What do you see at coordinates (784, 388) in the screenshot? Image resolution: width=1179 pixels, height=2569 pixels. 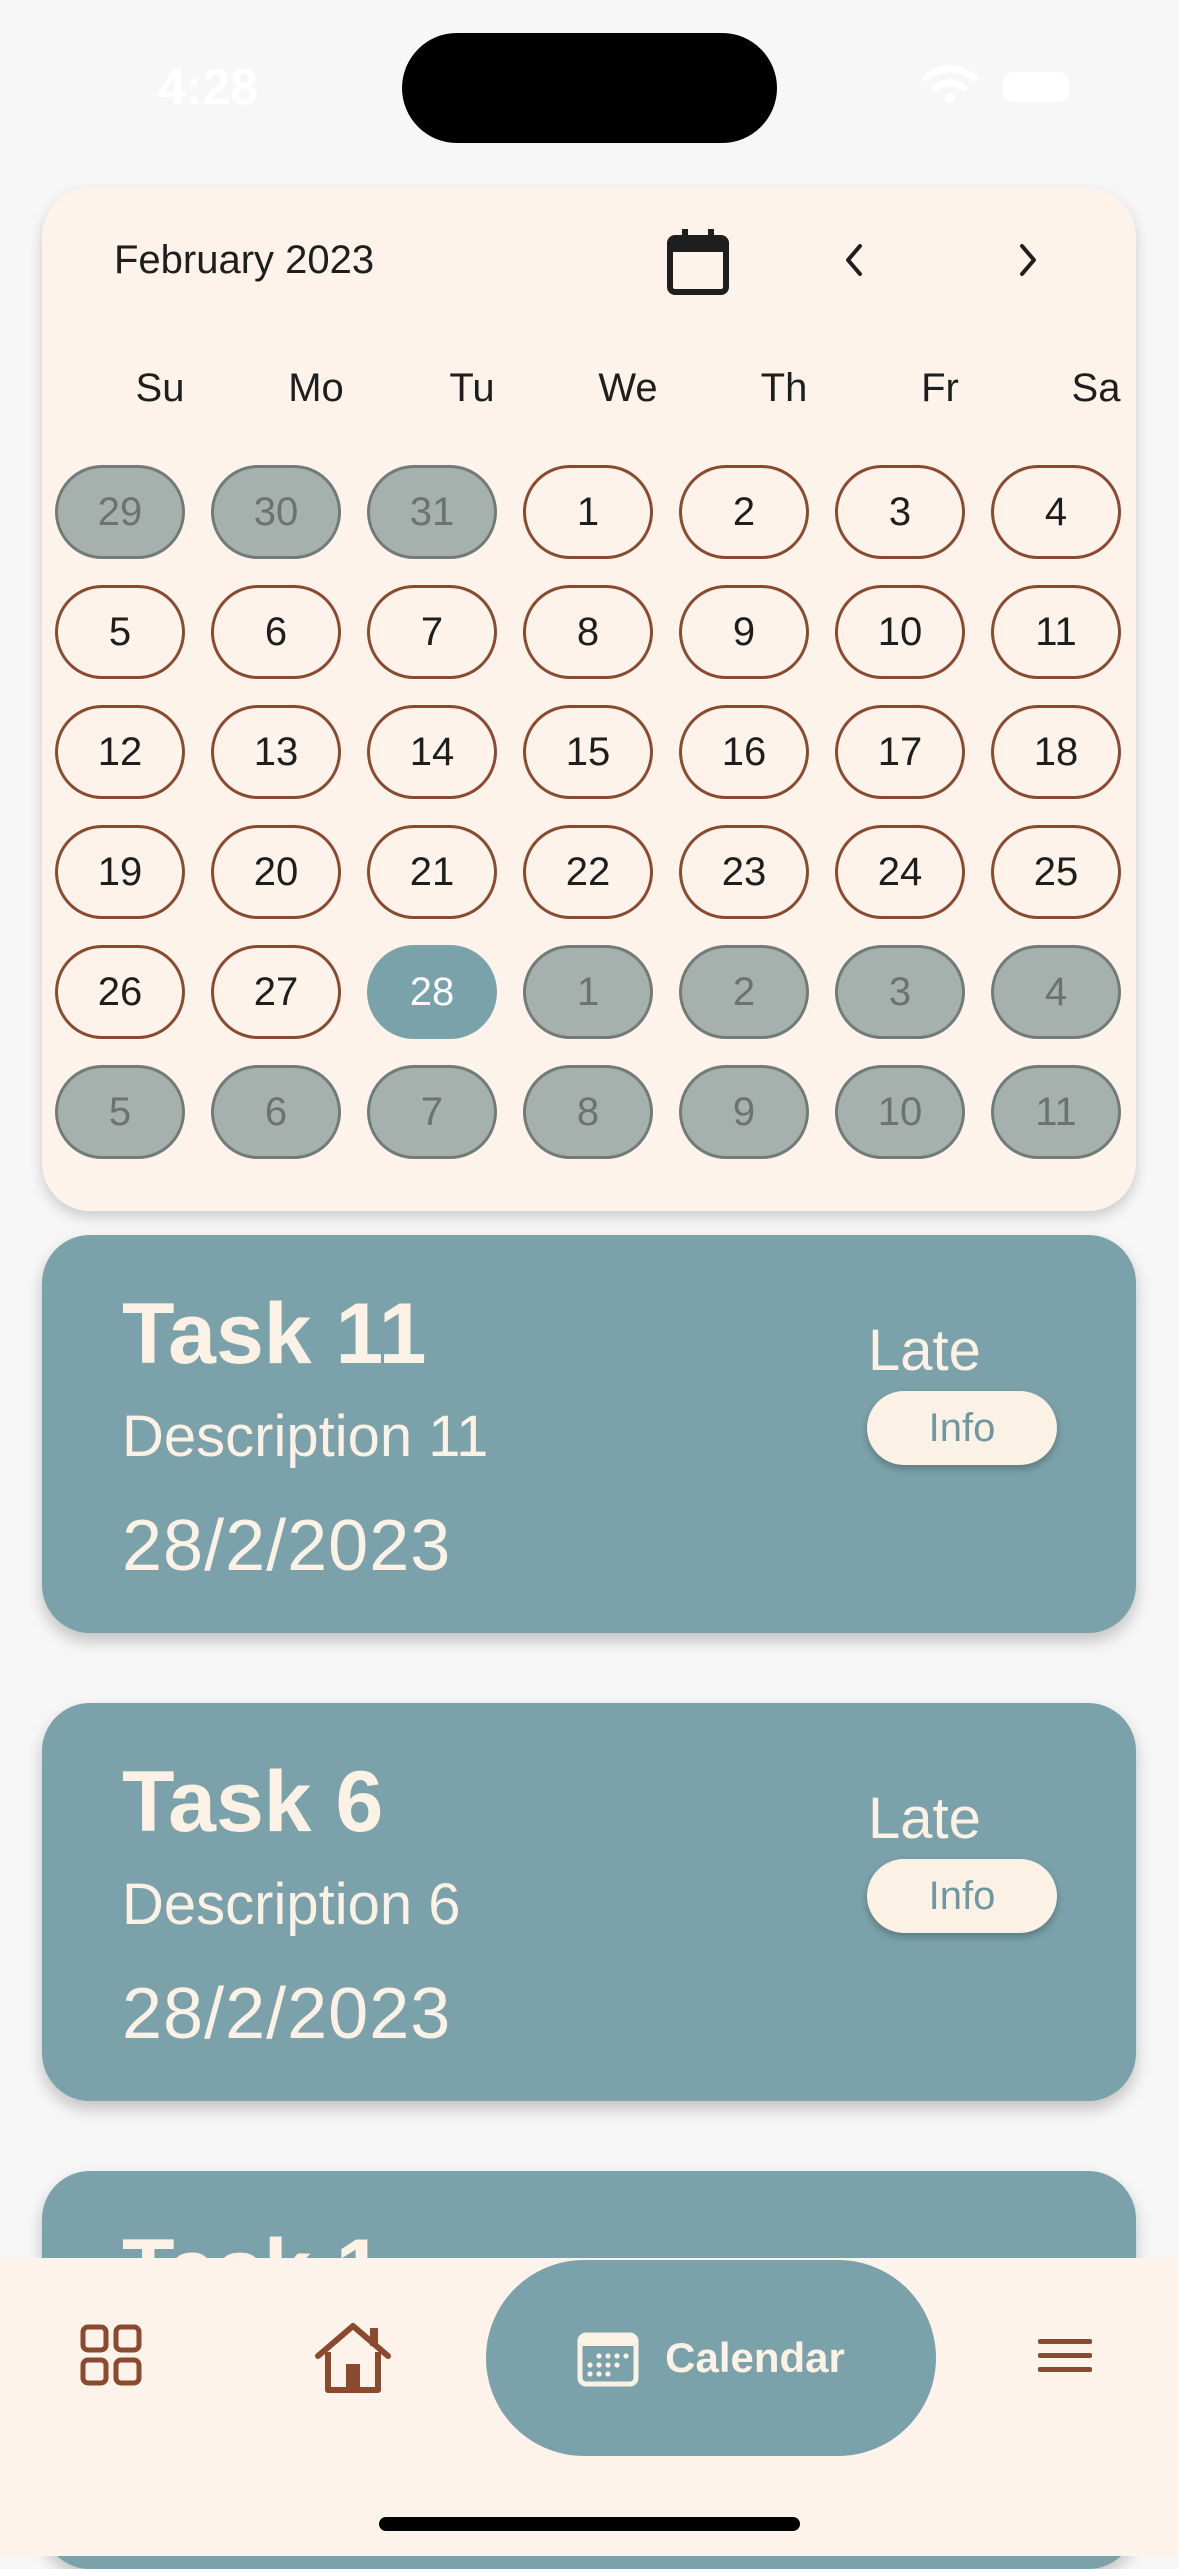 I see `weekday-label: Th` at bounding box center [784, 388].